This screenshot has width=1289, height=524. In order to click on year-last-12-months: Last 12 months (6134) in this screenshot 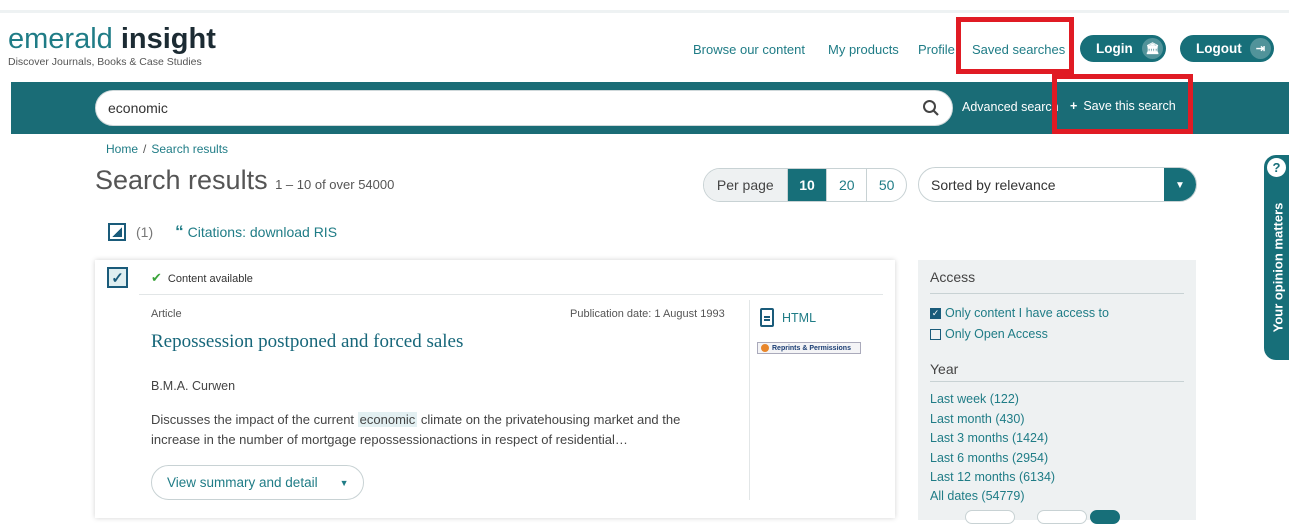, I will do `click(992, 477)`.